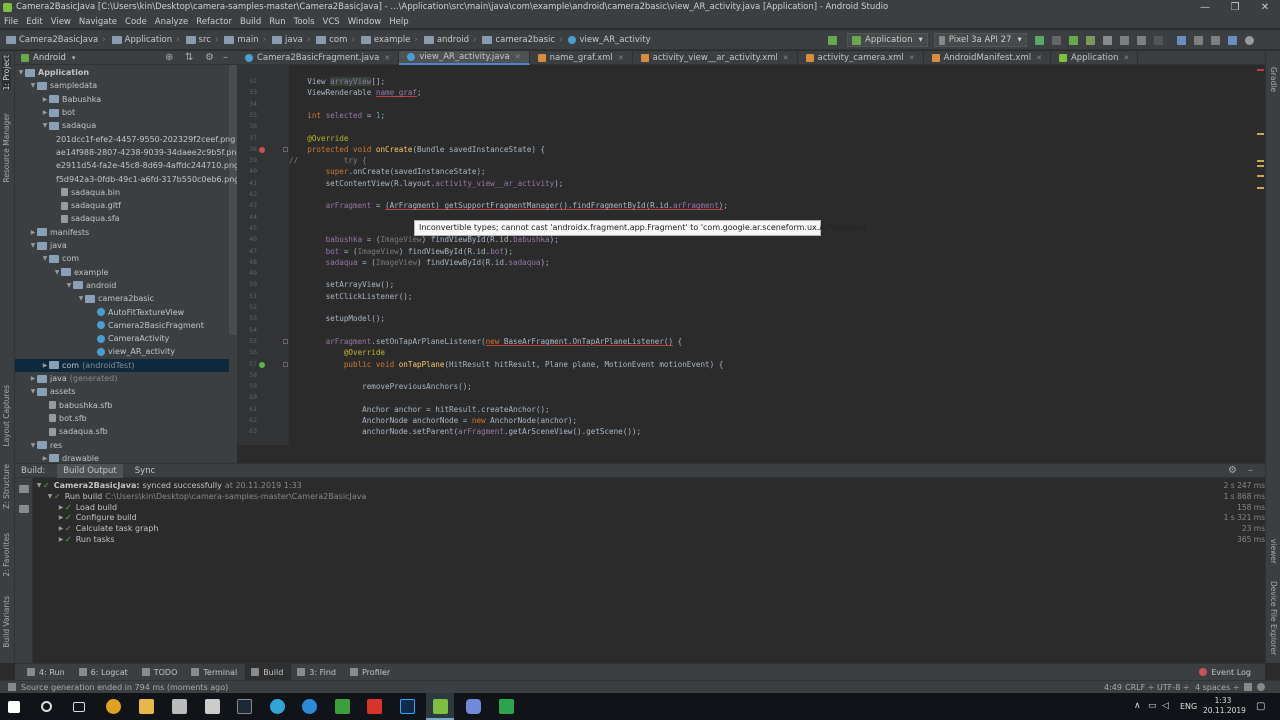  Describe the element at coordinates (1232, 40) in the screenshot. I see `layout-inspector-icon` at that location.